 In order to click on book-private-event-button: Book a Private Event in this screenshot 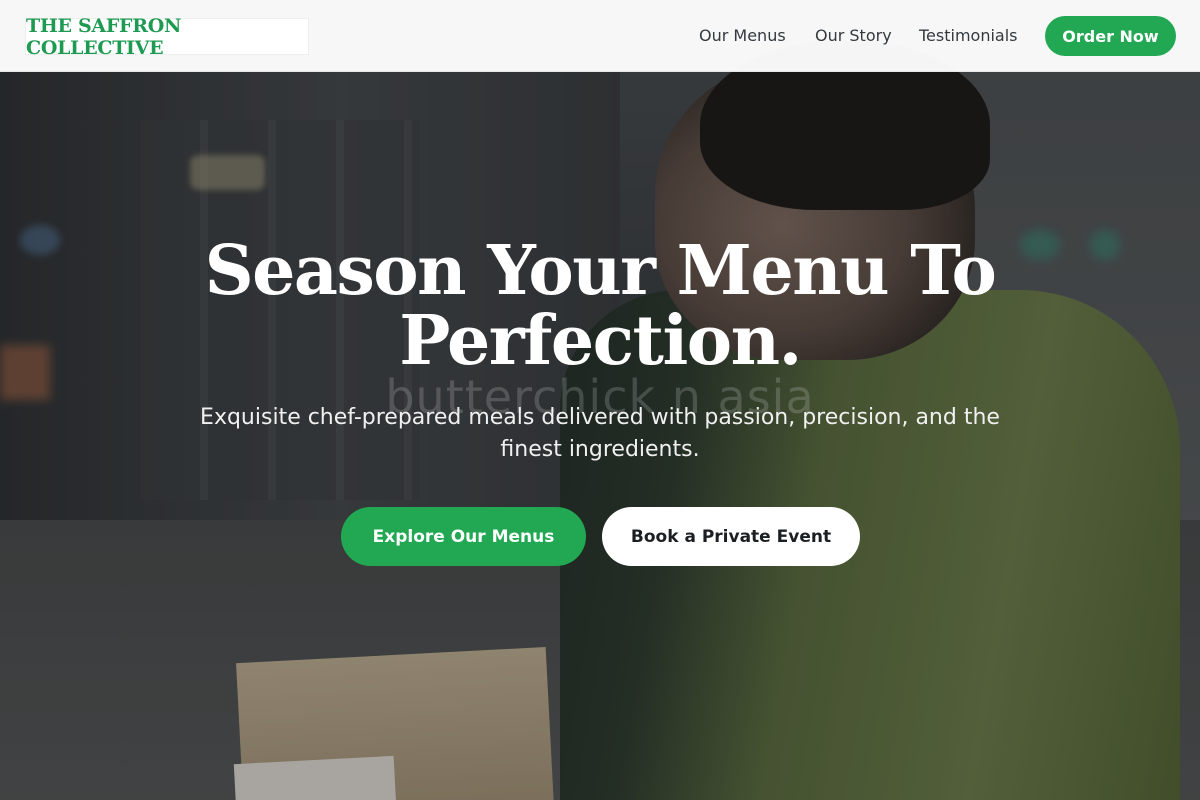, I will do `click(731, 536)`.